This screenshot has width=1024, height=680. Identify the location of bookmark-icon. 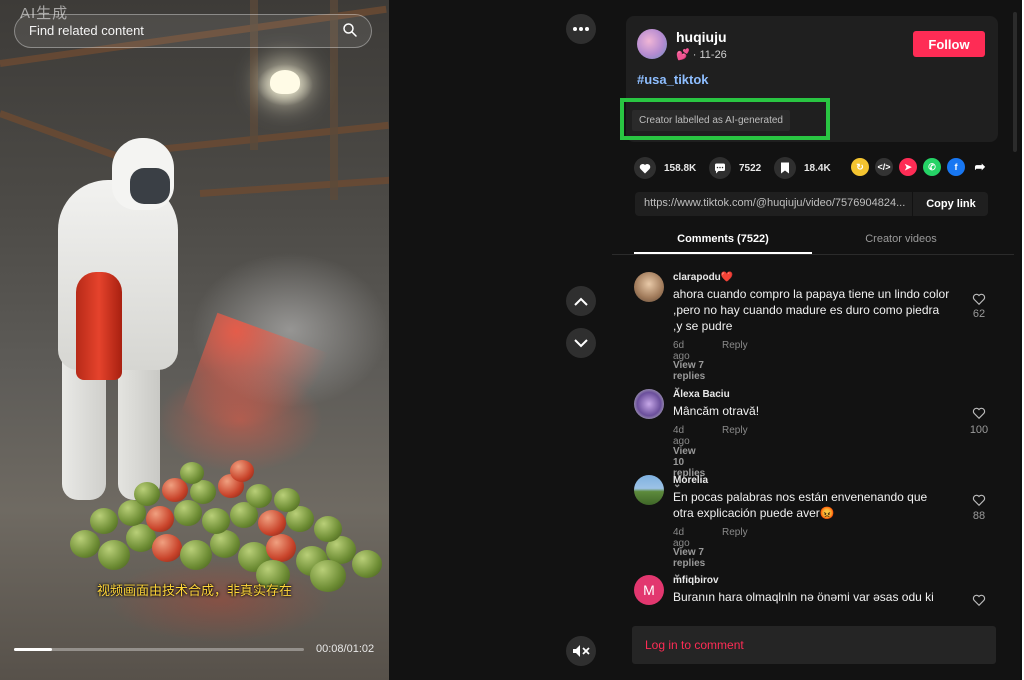
(785, 168).